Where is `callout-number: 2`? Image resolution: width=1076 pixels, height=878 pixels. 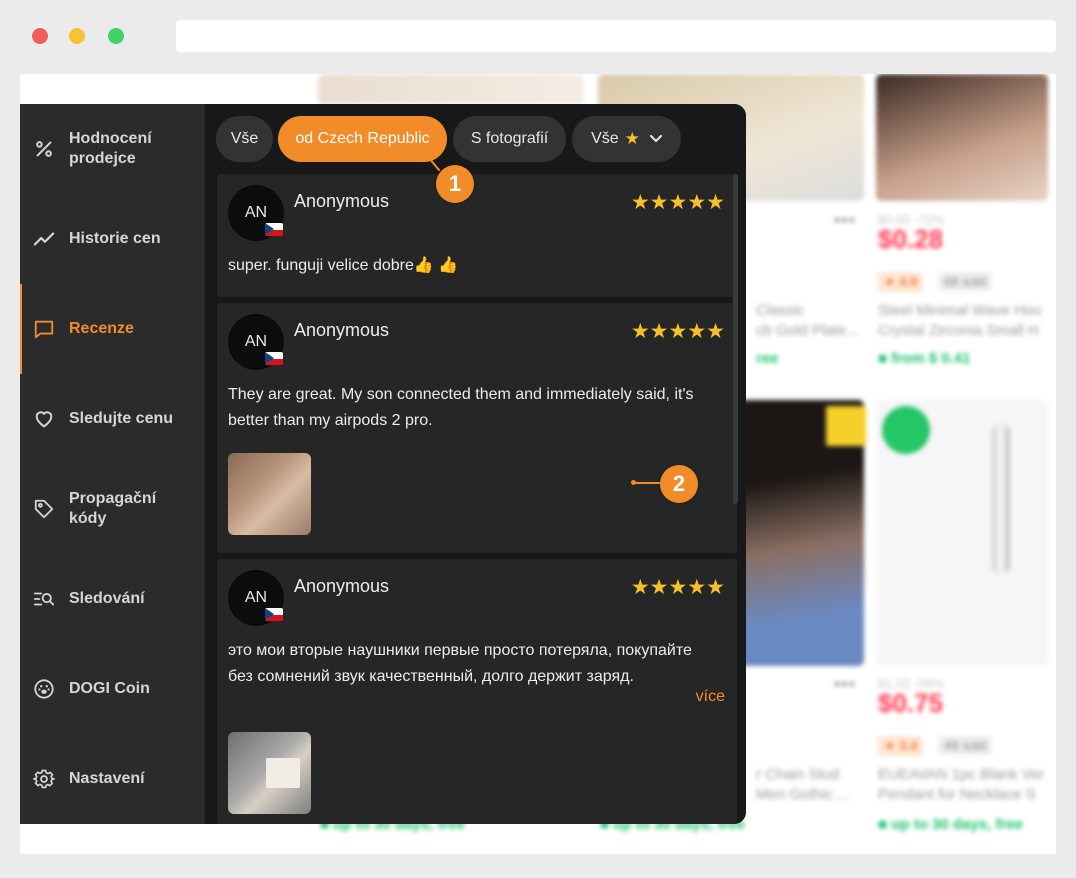
callout-number: 2 is located at coordinates (679, 483).